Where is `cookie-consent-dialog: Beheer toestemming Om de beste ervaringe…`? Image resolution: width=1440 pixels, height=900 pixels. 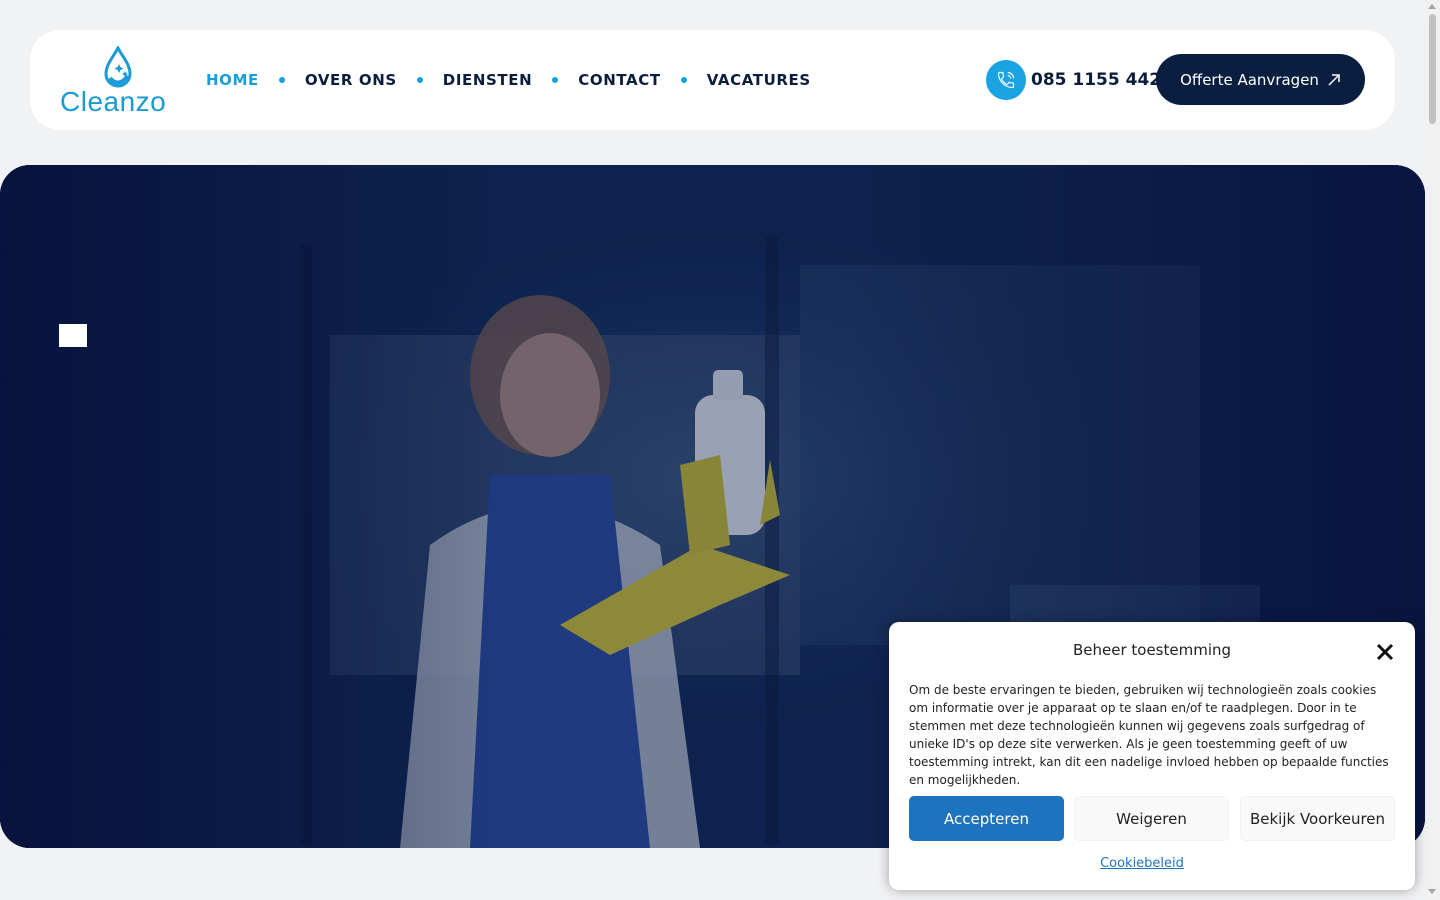 cookie-consent-dialog: Beheer toestemming Om de beste ervaringe… is located at coordinates (1152, 756).